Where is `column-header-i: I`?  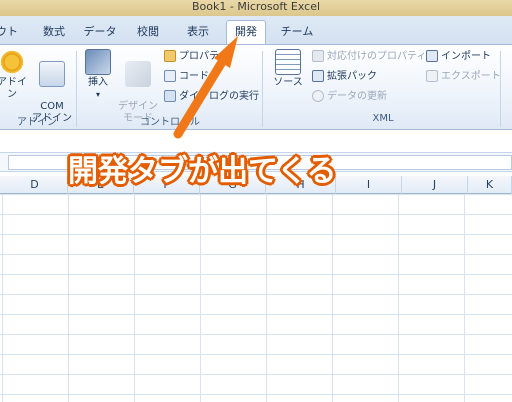 column-header-i: I is located at coordinates (369, 185).